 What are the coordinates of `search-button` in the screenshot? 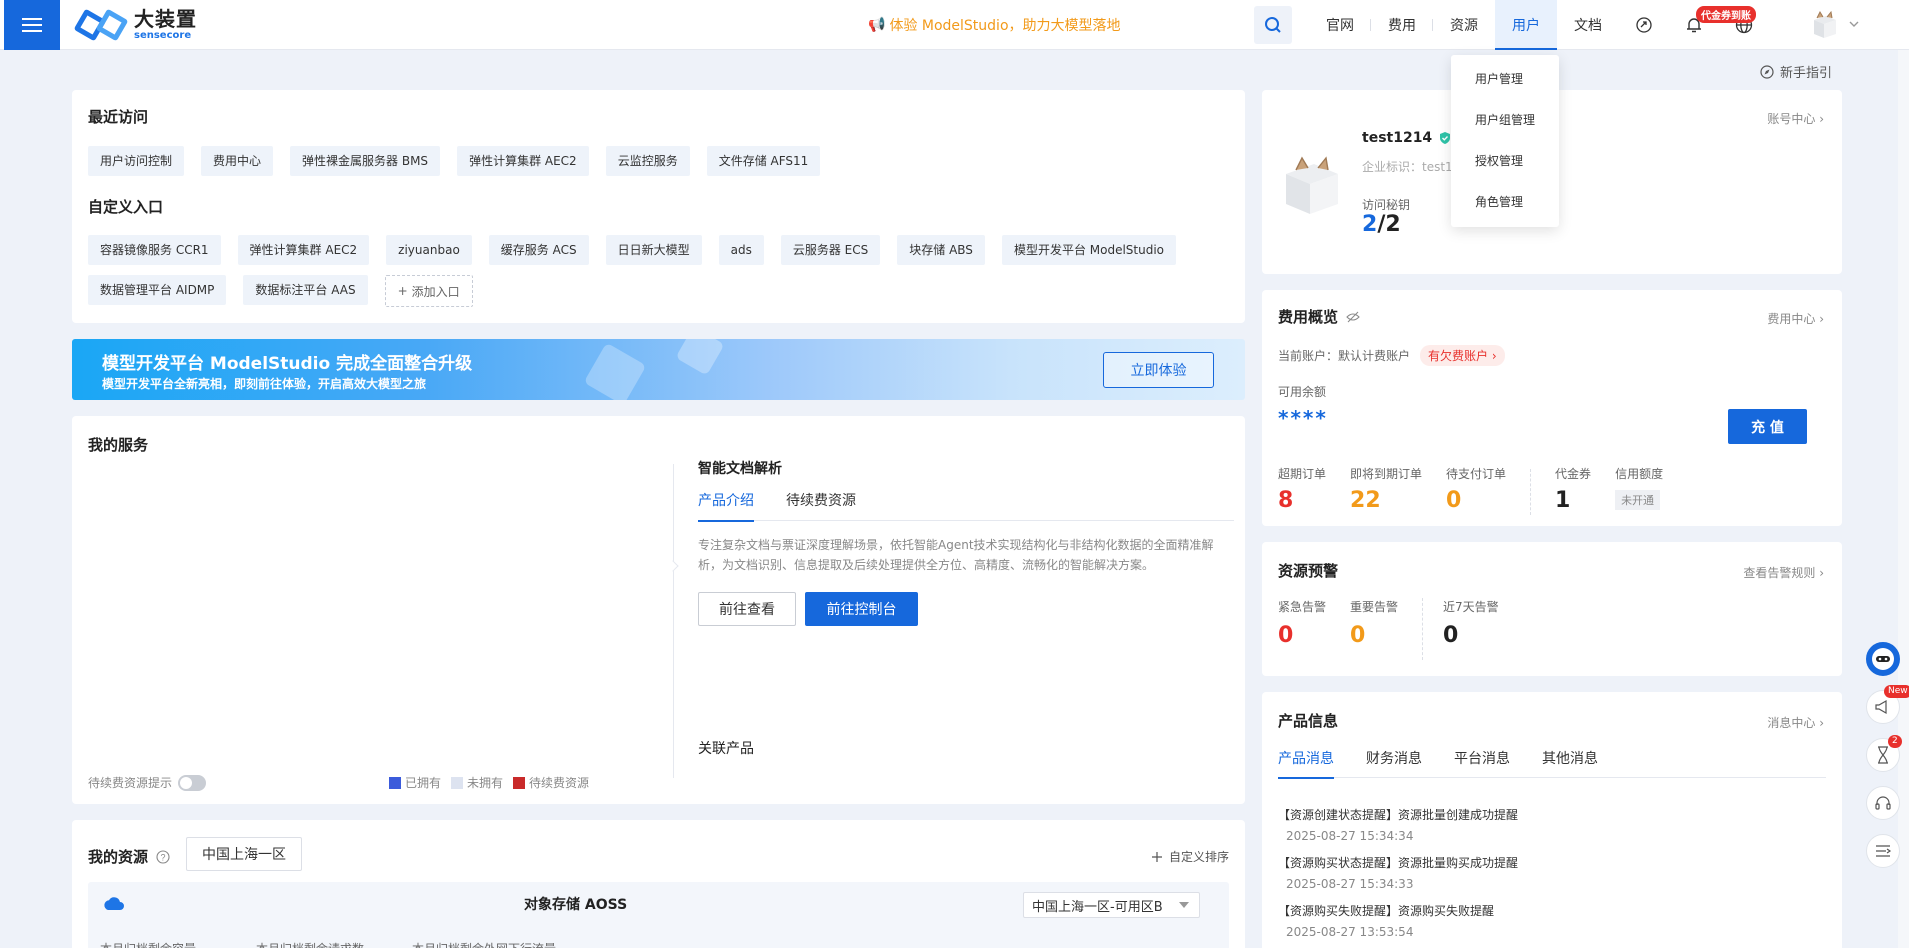 It's located at (1273, 25).